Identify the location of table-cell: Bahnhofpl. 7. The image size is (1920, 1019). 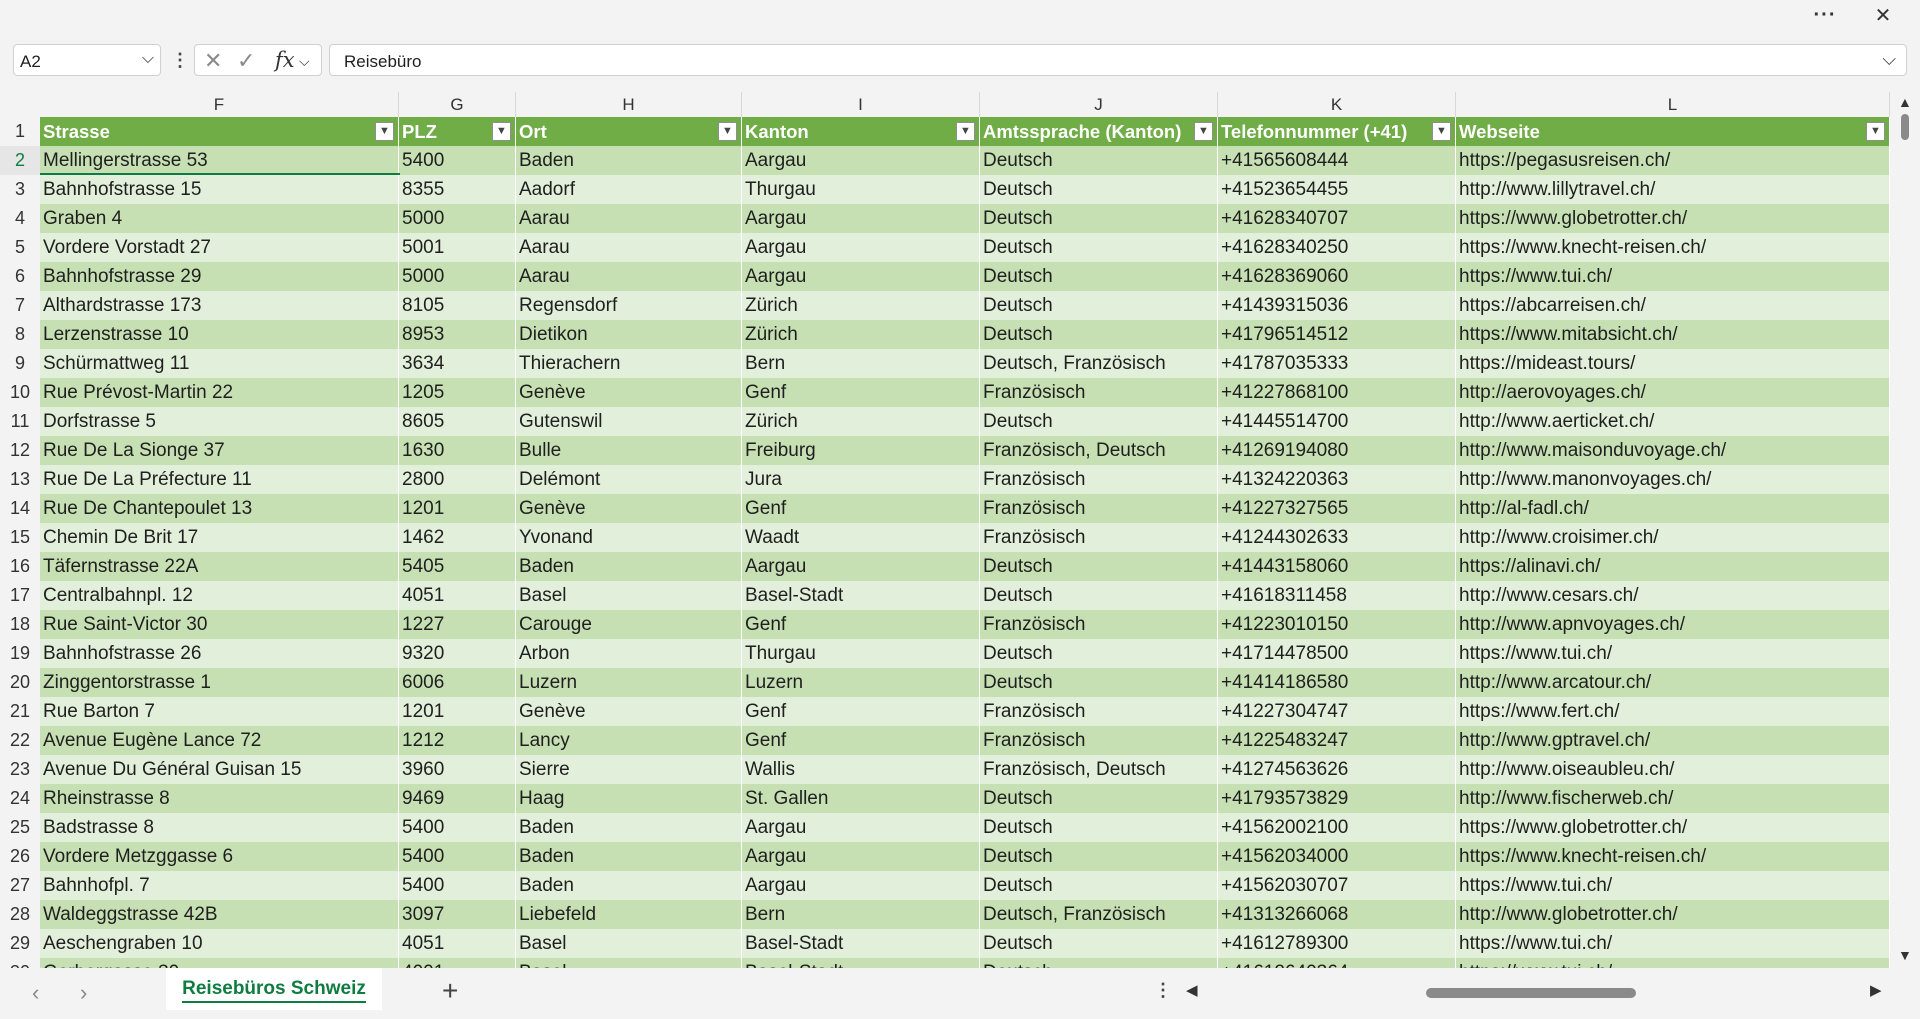
(219, 885).